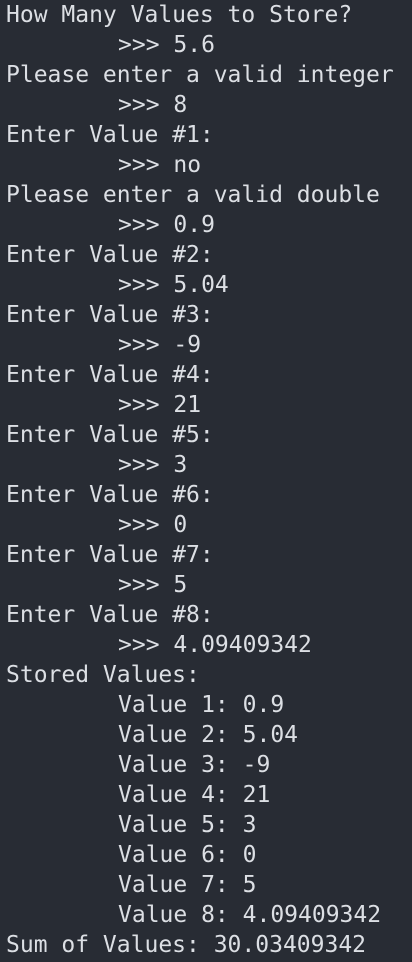 The width and height of the screenshot is (412, 962). What do you see at coordinates (206, 405) in the screenshot?
I see `input-echo-line: >>> 21` at bounding box center [206, 405].